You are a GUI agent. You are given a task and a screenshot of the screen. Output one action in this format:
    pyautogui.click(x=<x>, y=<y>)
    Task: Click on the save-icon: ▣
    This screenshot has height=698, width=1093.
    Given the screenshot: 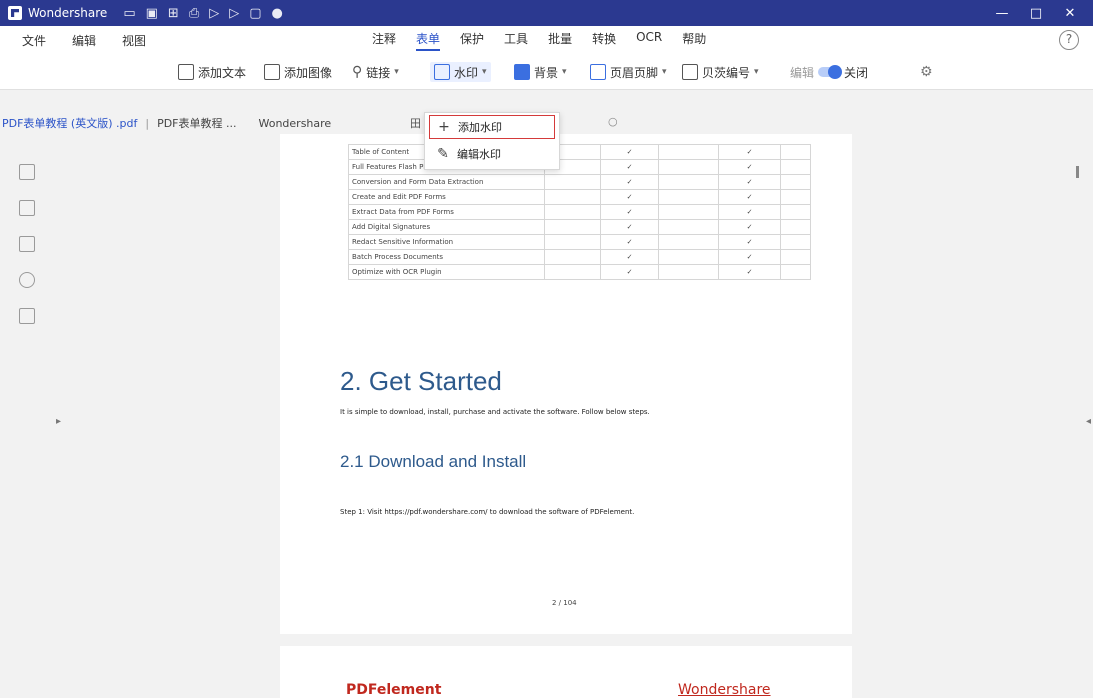 What is the action you would take?
    pyautogui.click(x=152, y=13)
    